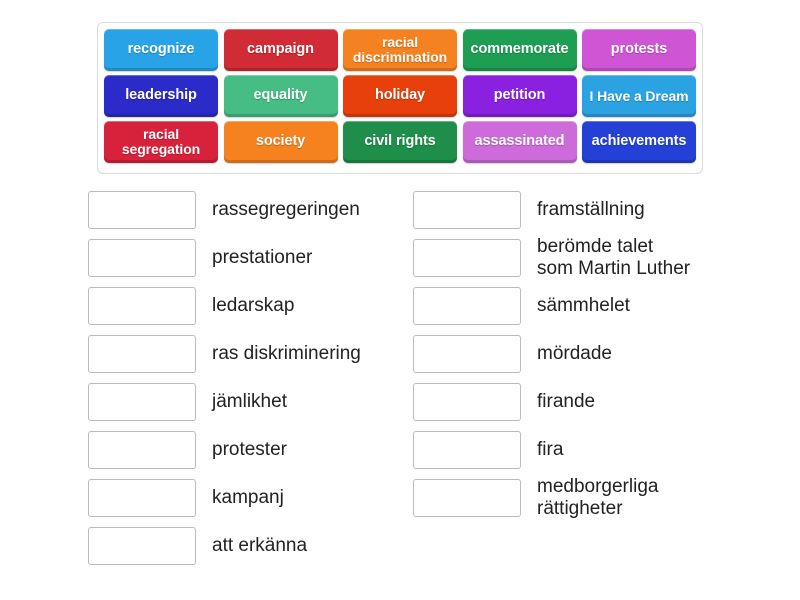  What do you see at coordinates (262, 258) in the screenshot?
I see `answer-label: prestationer` at bounding box center [262, 258].